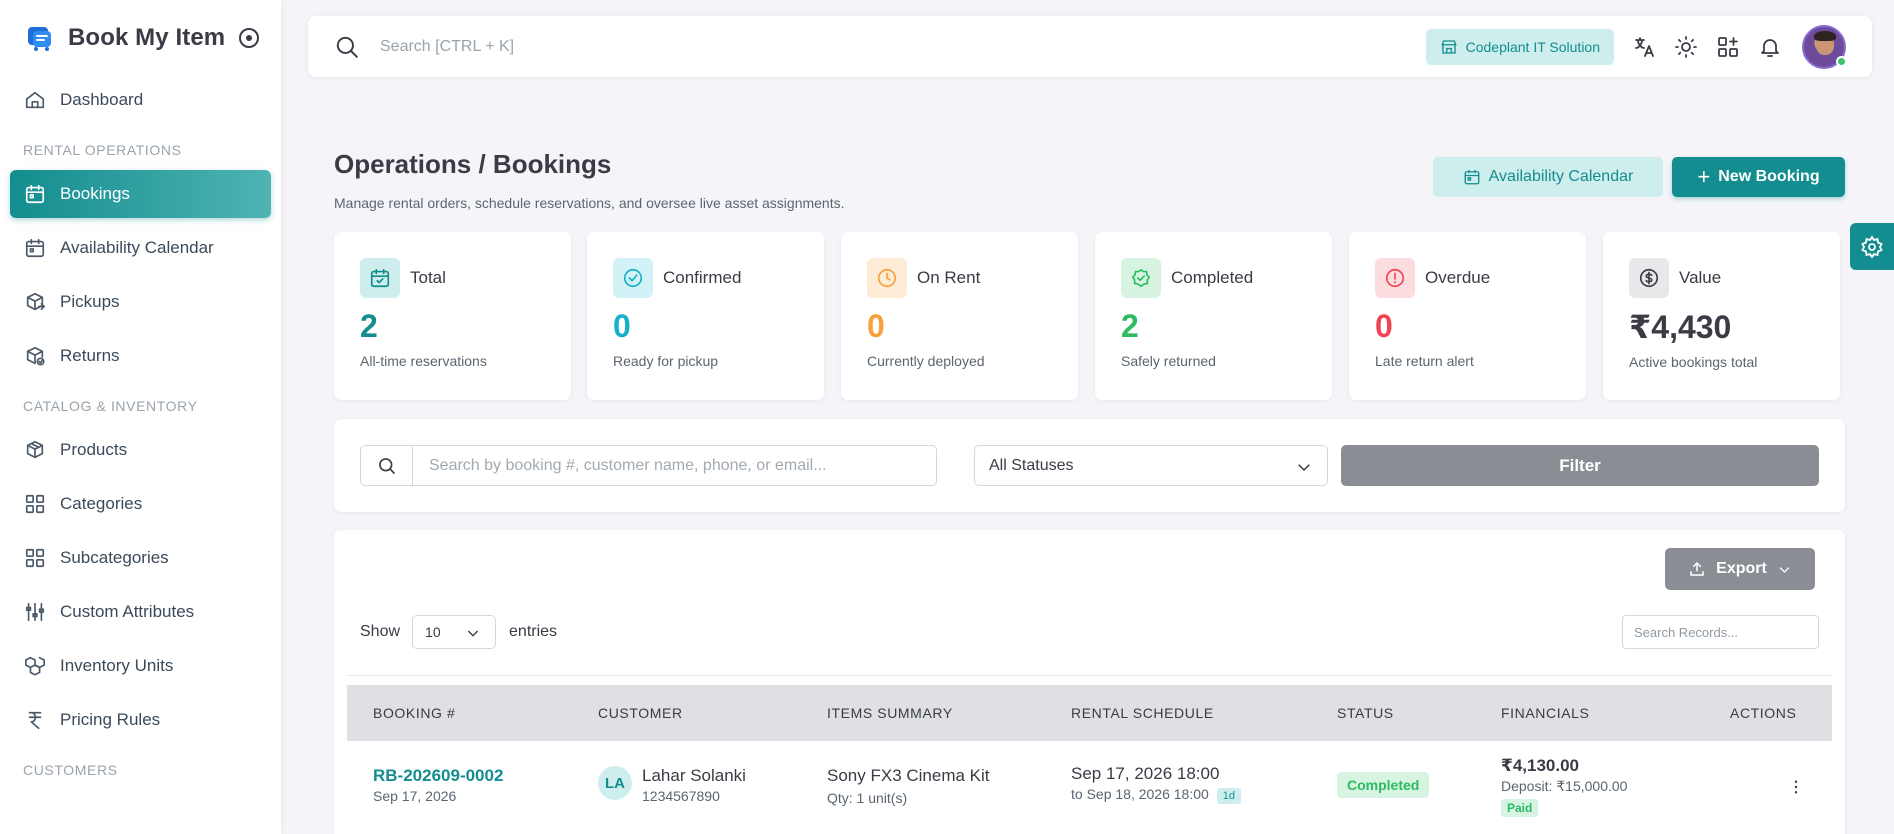  What do you see at coordinates (1519, 46) in the screenshot?
I see `company-switcher: Codeplant IT Solution` at bounding box center [1519, 46].